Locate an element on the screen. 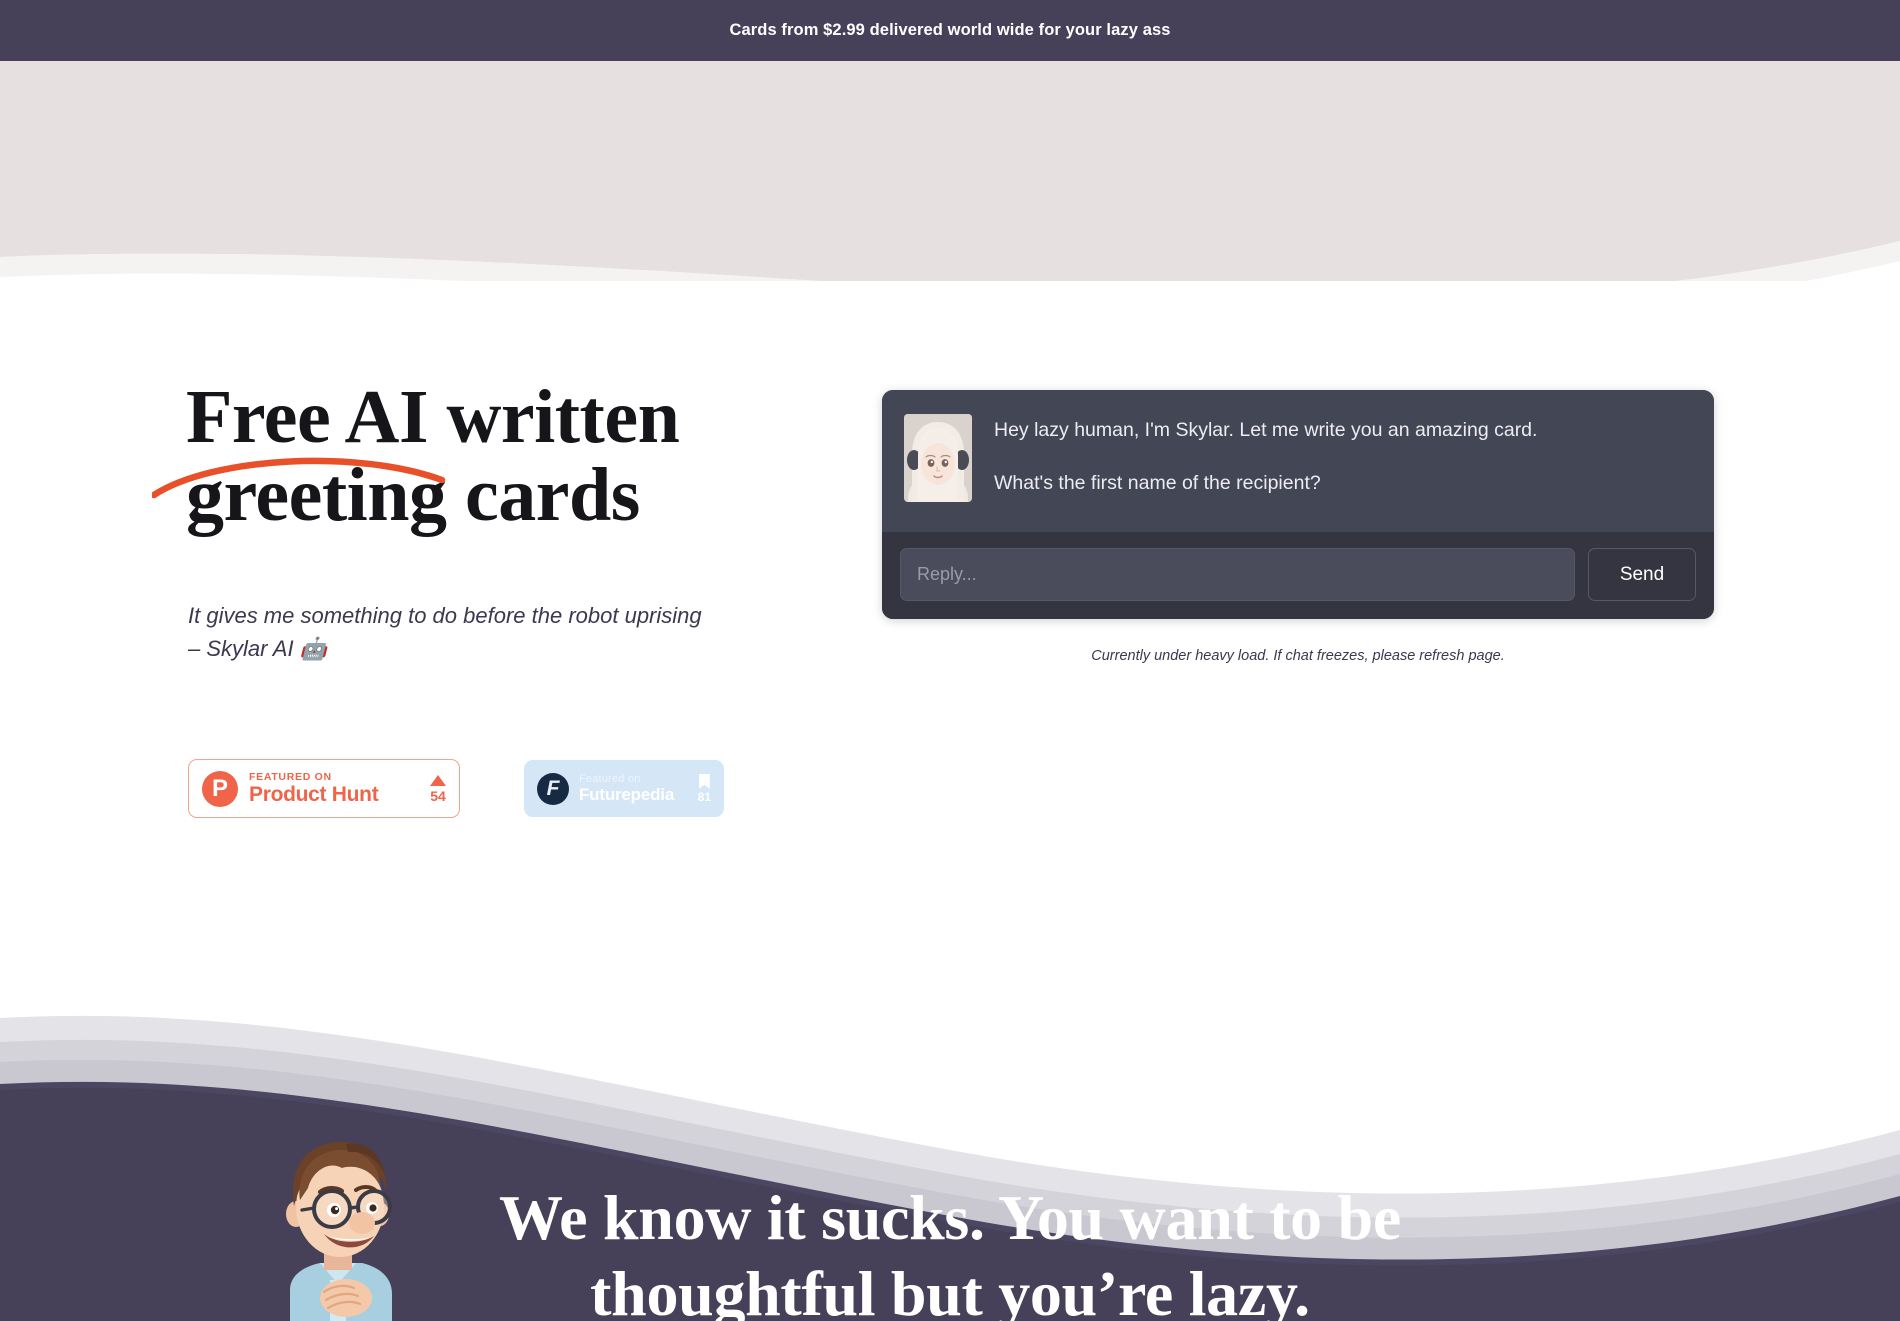 The width and height of the screenshot is (1900, 1321). product-hunt-upvotes: 54 is located at coordinates (438, 789).